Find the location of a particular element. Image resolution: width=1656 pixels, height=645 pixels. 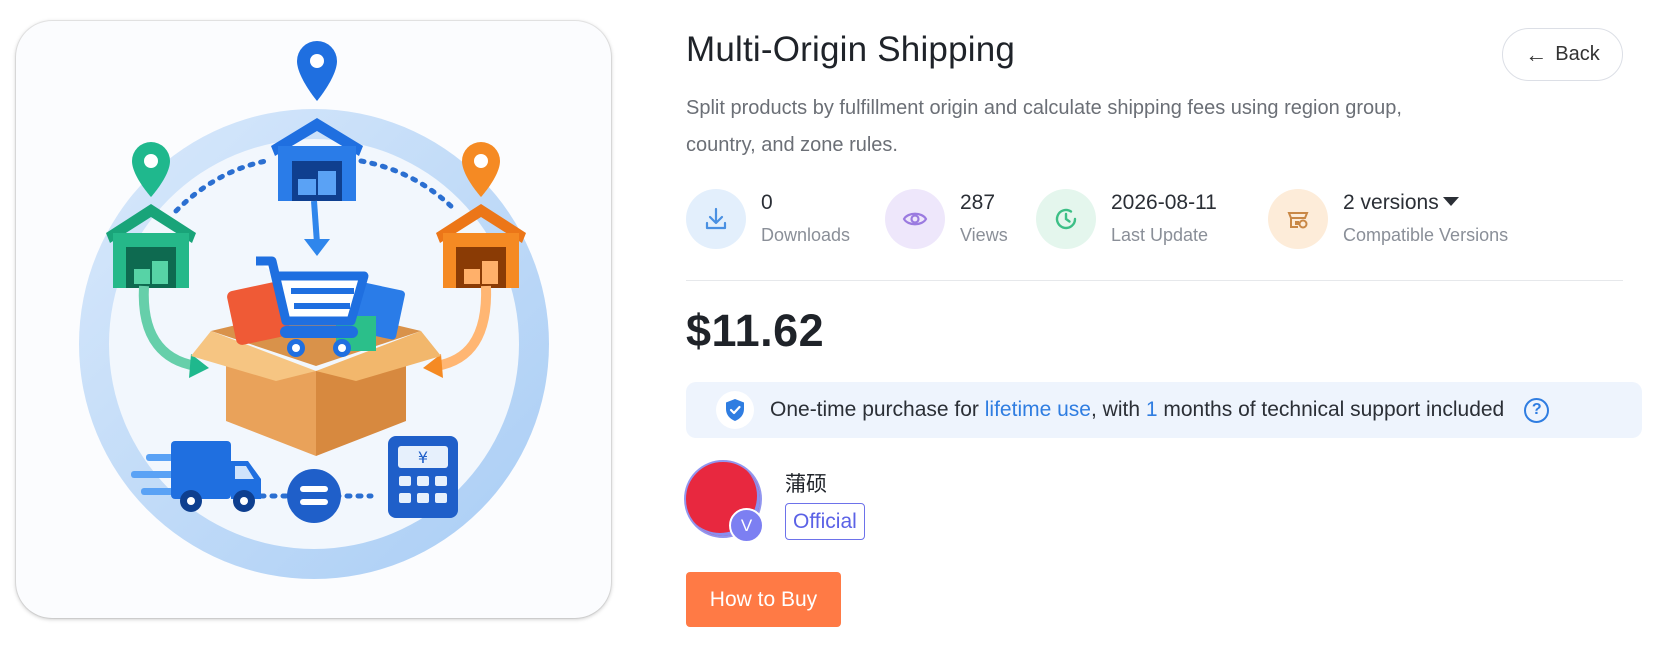

back-button: ← Back is located at coordinates (1562, 54).